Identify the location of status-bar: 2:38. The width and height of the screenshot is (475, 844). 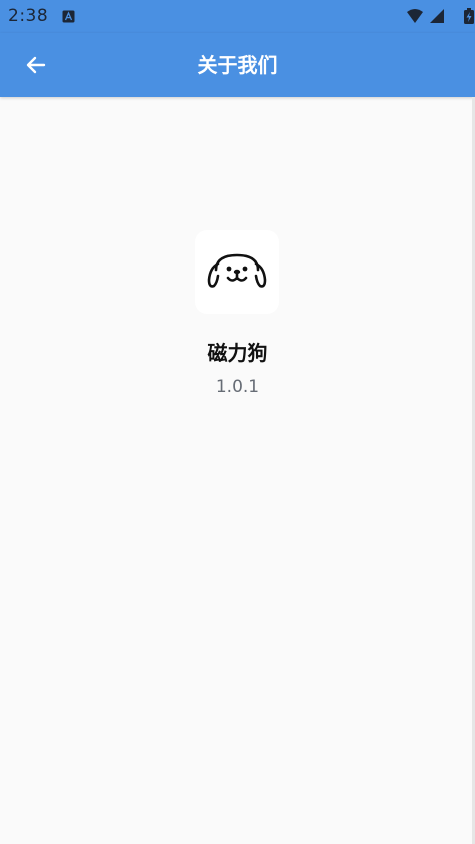
(237, 16).